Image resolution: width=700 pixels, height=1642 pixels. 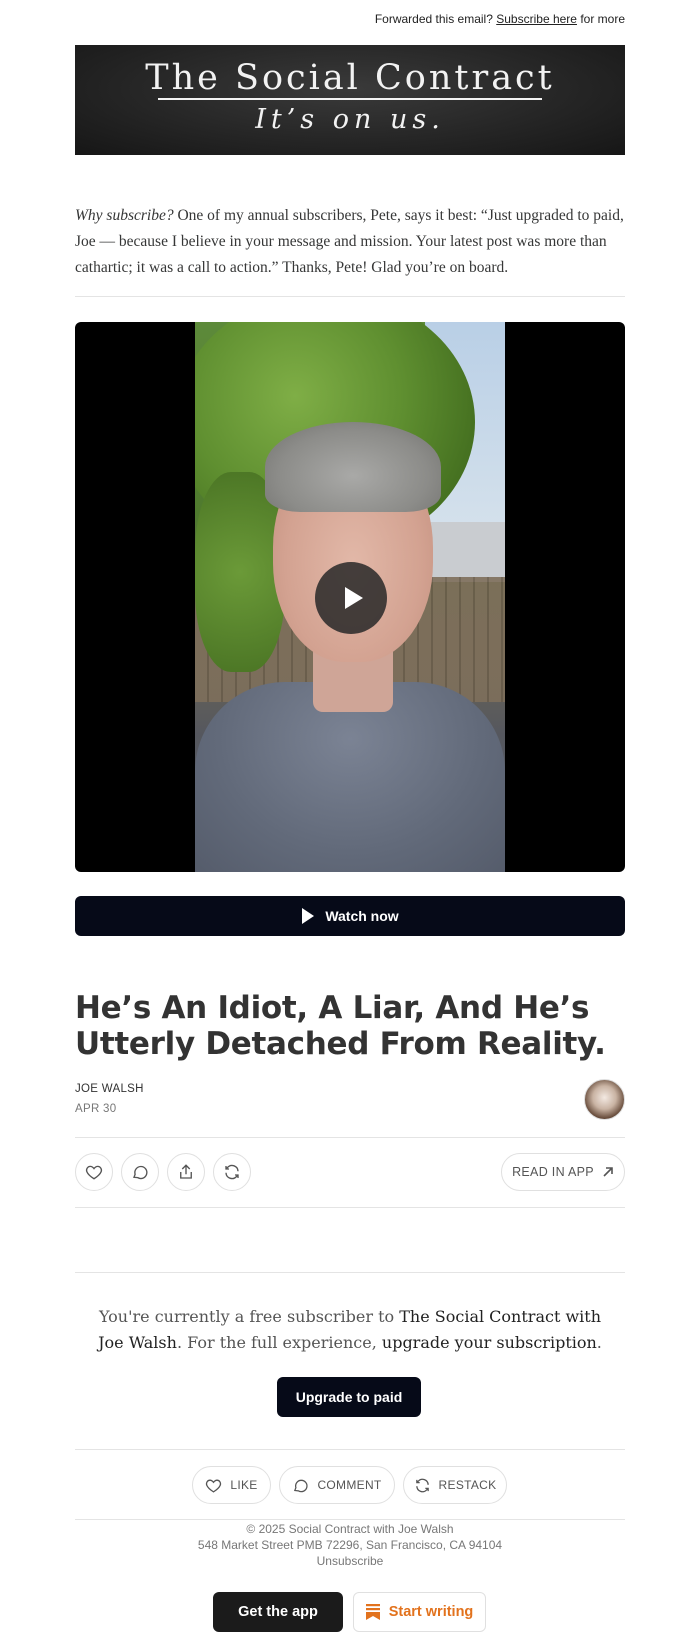 I want to click on watch-now-button: Watch now, so click(x=350, y=916).